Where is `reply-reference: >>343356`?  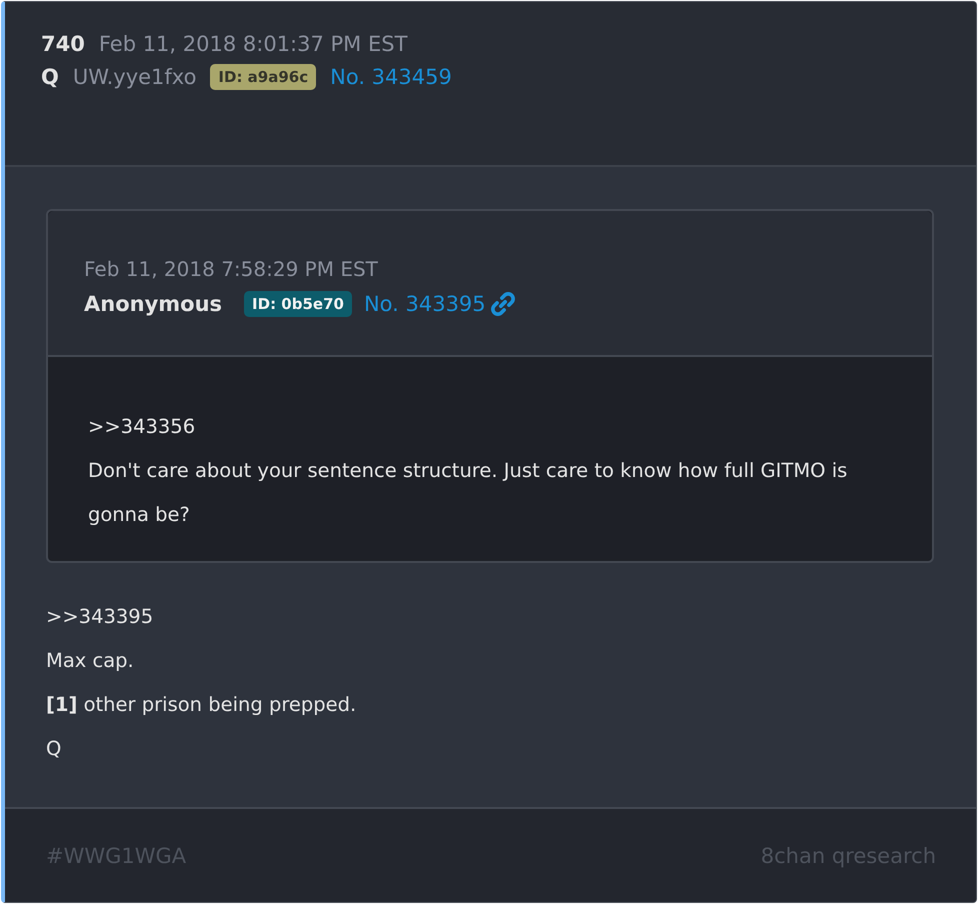
reply-reference: >>343356 is located at coordinates (142, 427).